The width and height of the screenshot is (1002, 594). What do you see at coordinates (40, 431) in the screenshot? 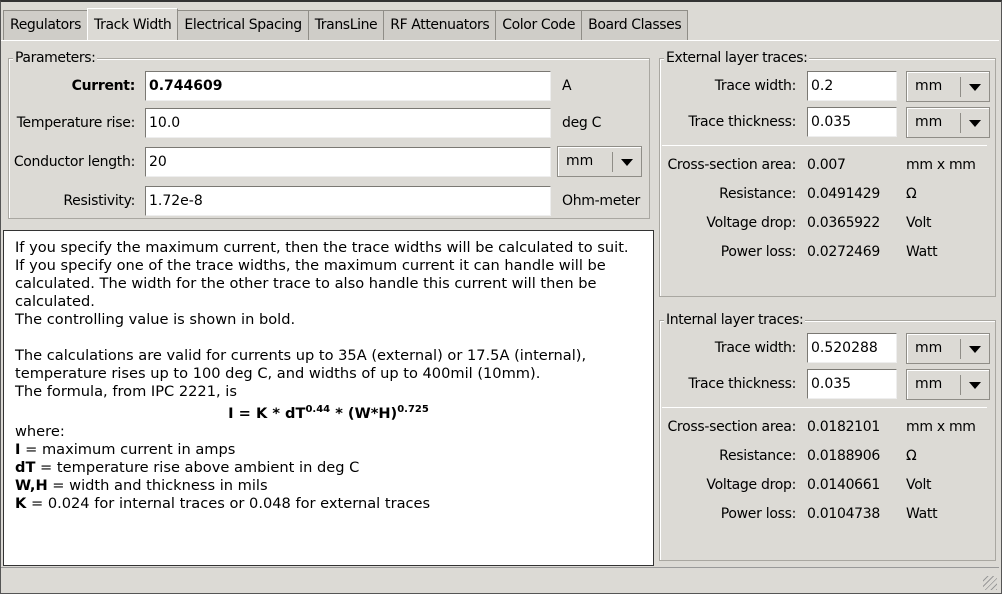
I see `help-where: where:` at bounding box center [40, 431].